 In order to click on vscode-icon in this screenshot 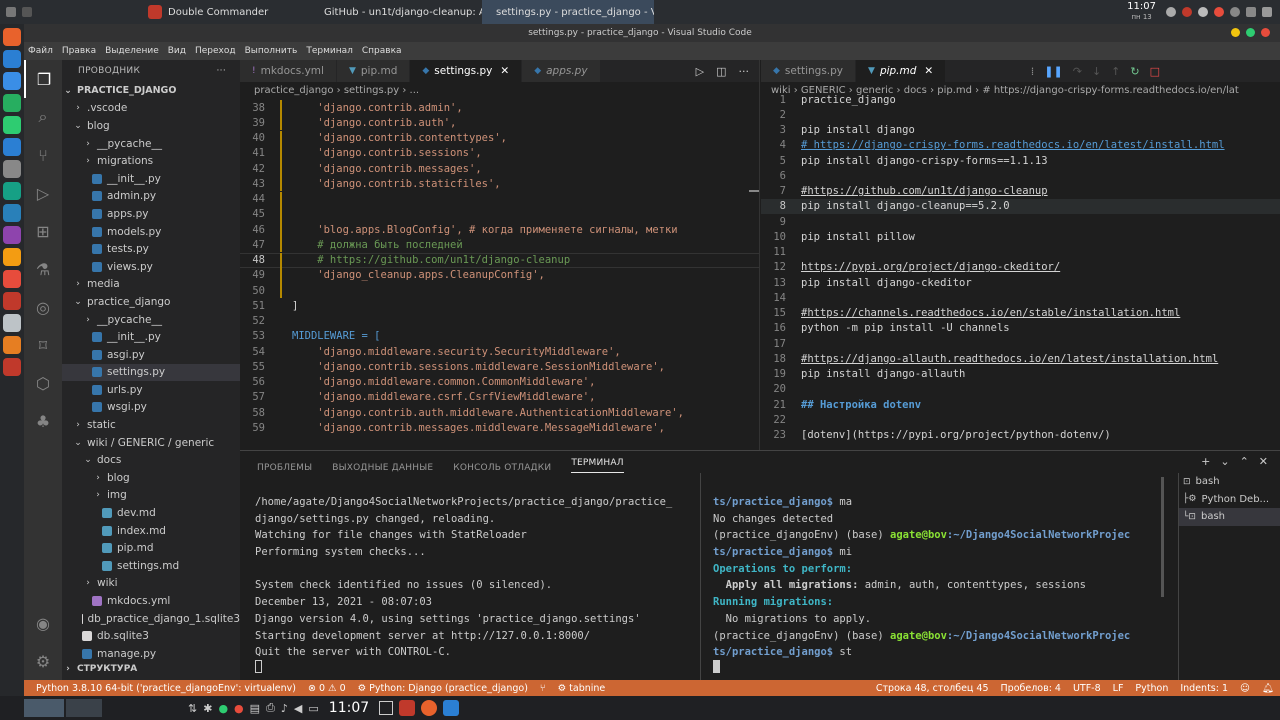, I will do `click(451, 708)`.